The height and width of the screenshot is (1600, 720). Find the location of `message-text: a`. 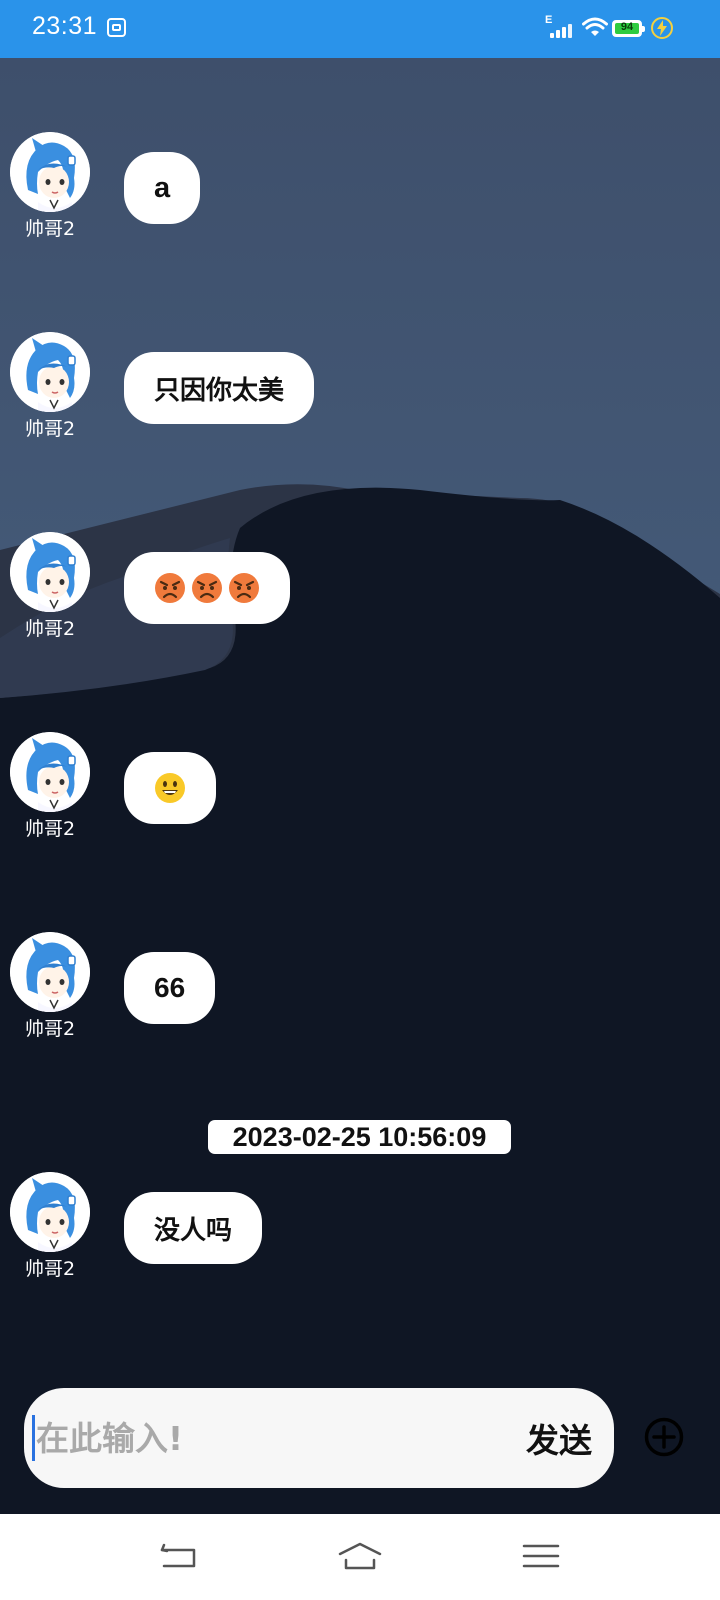

message-text: a is located at coordinates (162, 187).